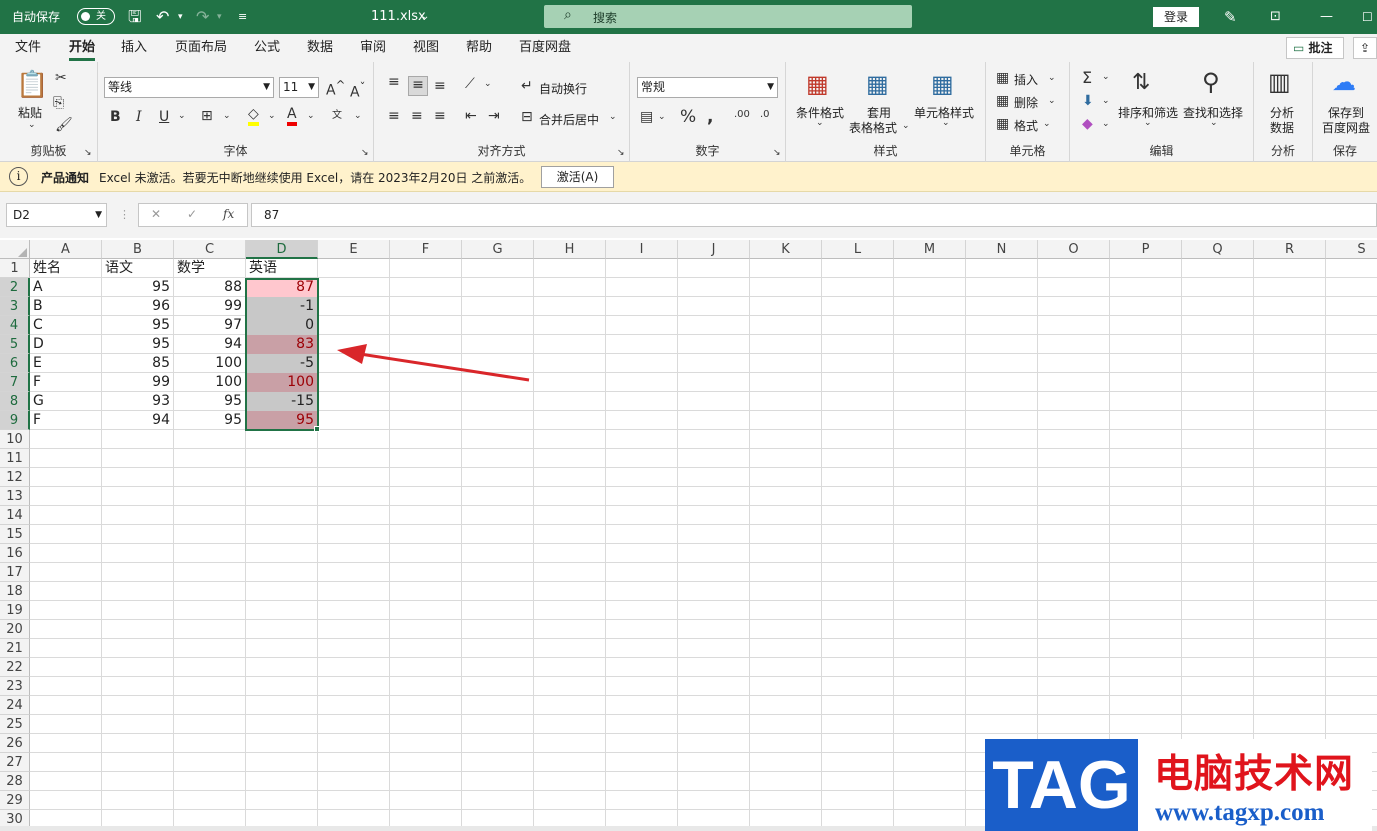 The image size is (1377, 831). I want to click on paste-icon: 📋, so click(32, 85).